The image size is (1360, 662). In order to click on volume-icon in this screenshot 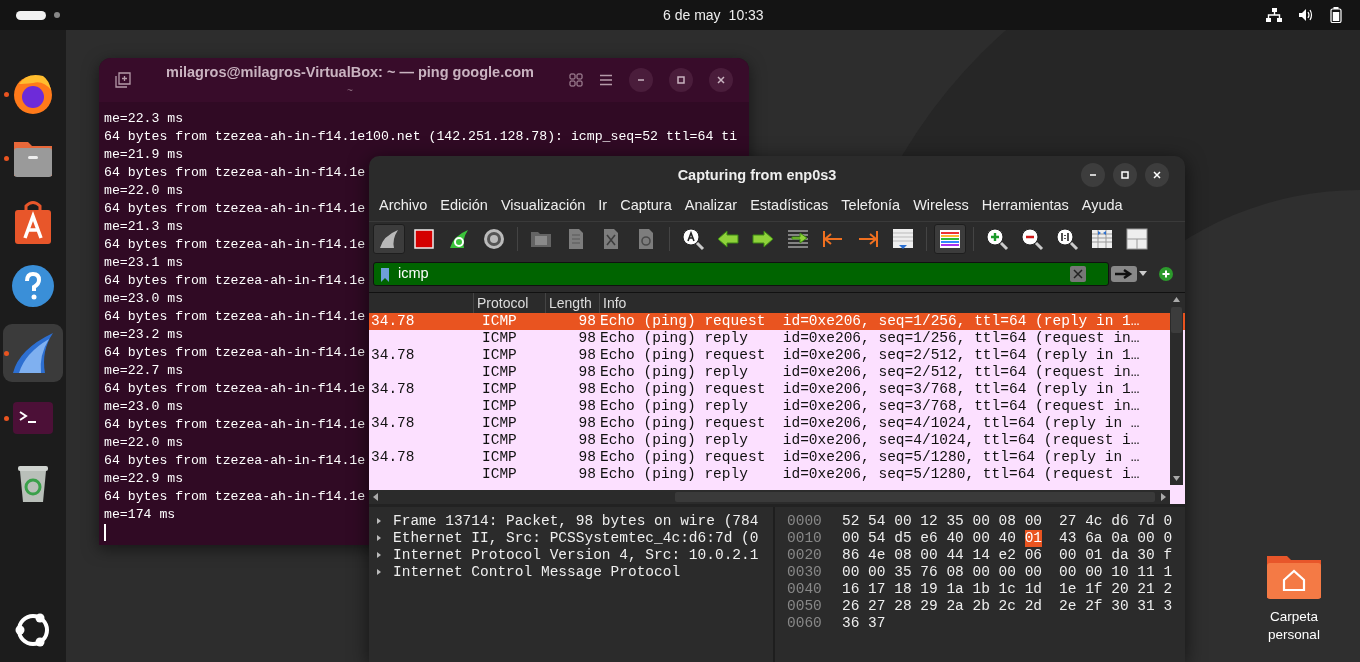, I will do `click(1306, 15)`.